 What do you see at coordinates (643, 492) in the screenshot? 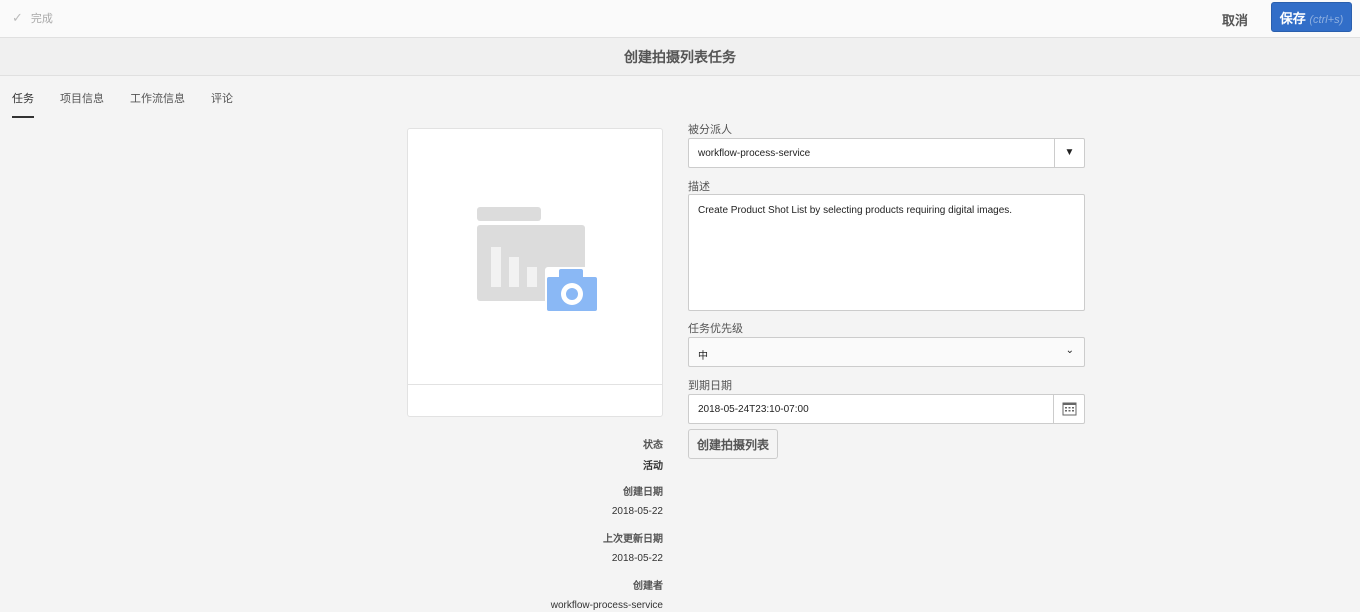
I see `meta-key: 创建日期` at bounding box center [643, 492].